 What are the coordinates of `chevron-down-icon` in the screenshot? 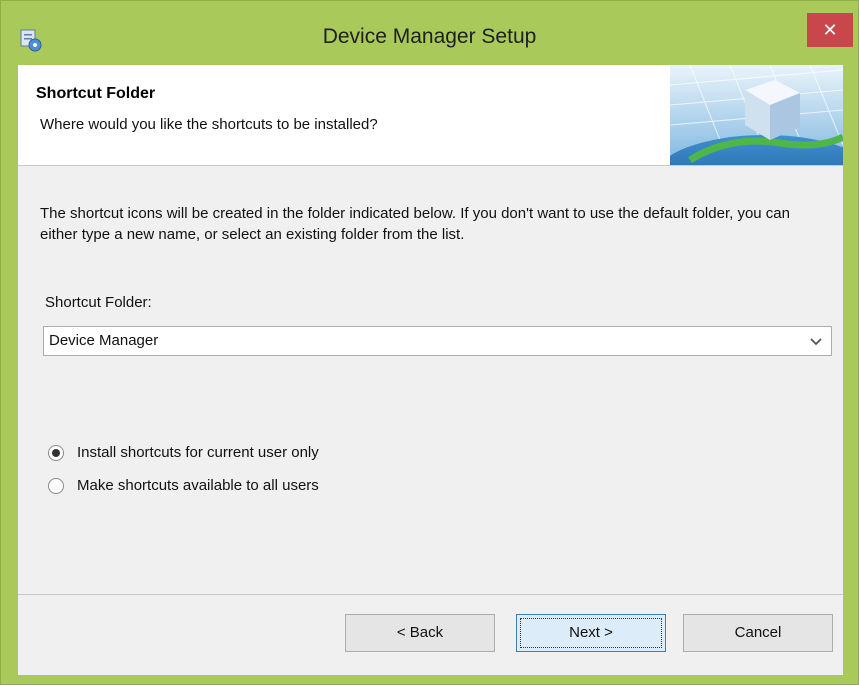 It's located at (816, 342).